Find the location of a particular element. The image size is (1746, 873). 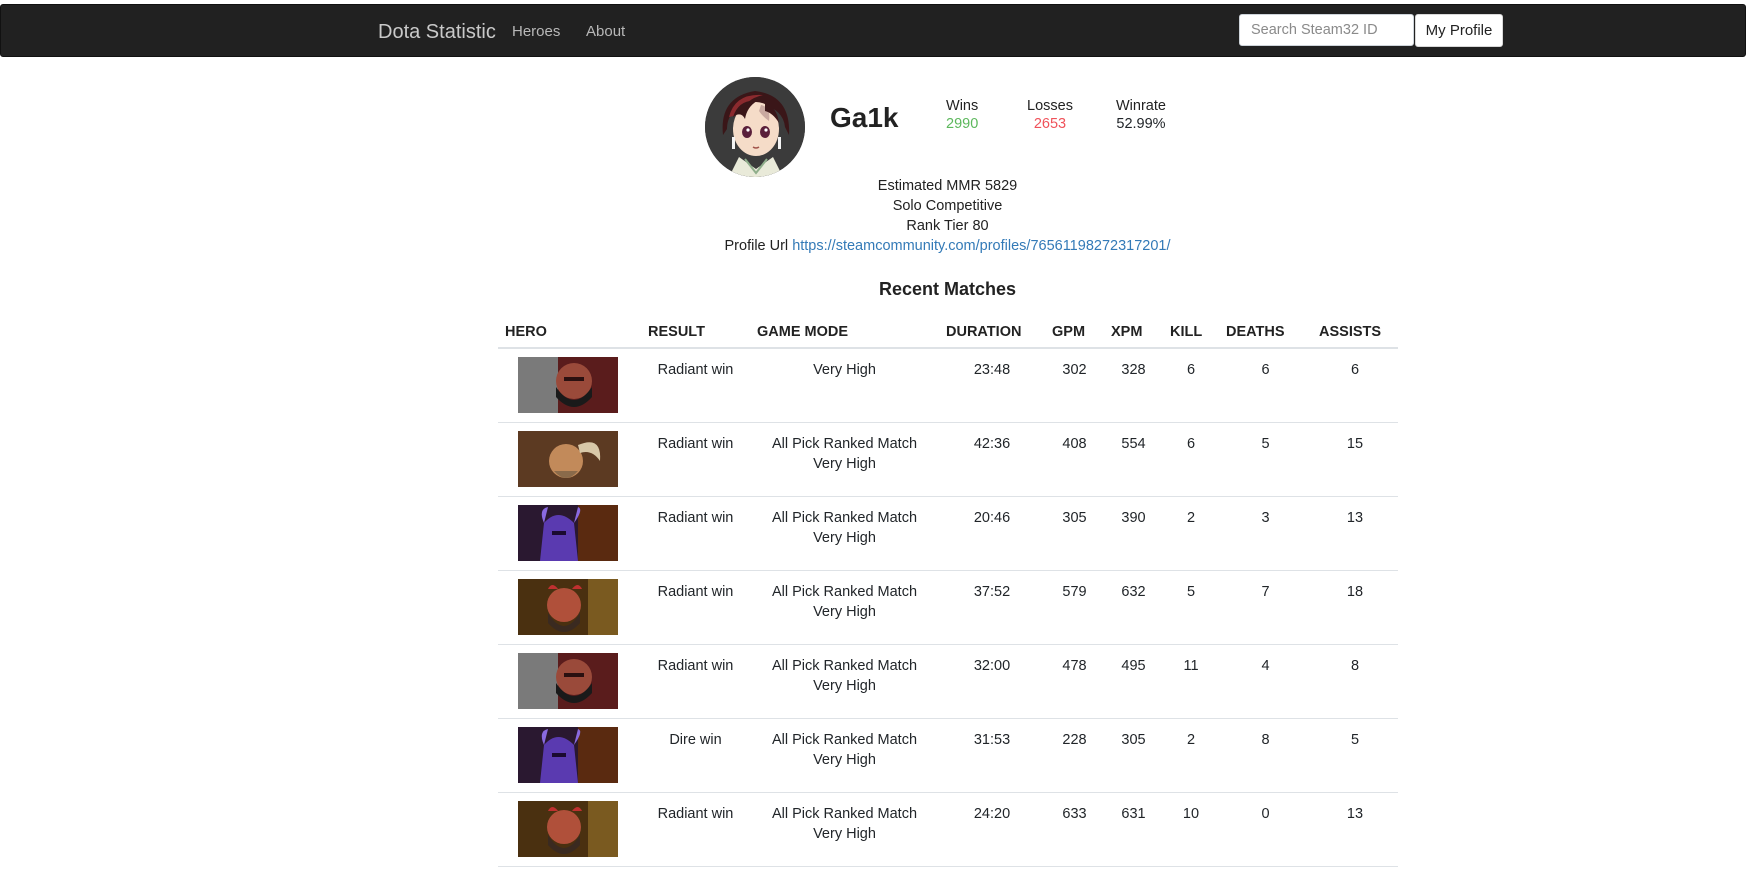

gpm-cell: 633 is located at coordinates (1074, 829).